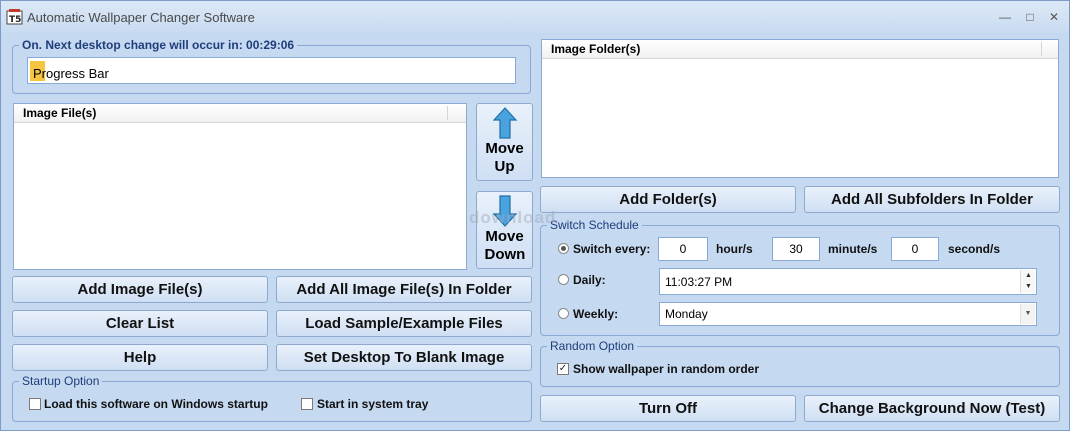 The height and width of the screenshot is (431, 1070). I want to click on random-order-label: Show wallpaper in random order, so click(666, 369).